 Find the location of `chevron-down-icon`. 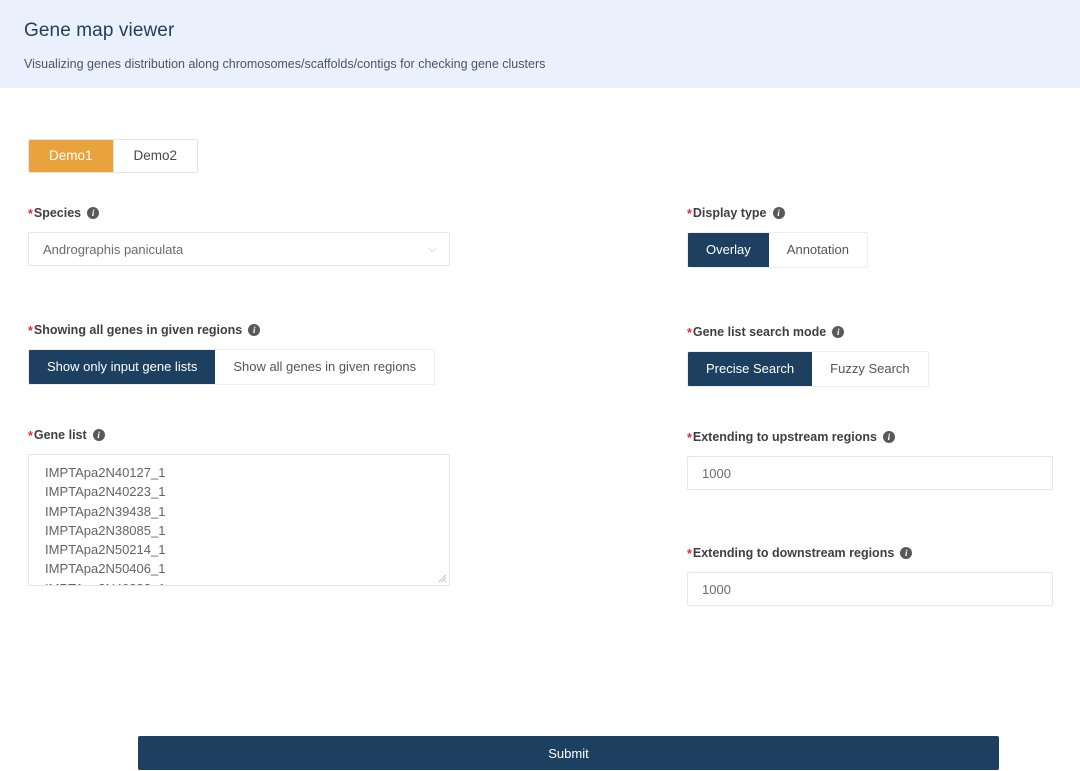

chevron-down-icon is located at coordinates (432, 249).